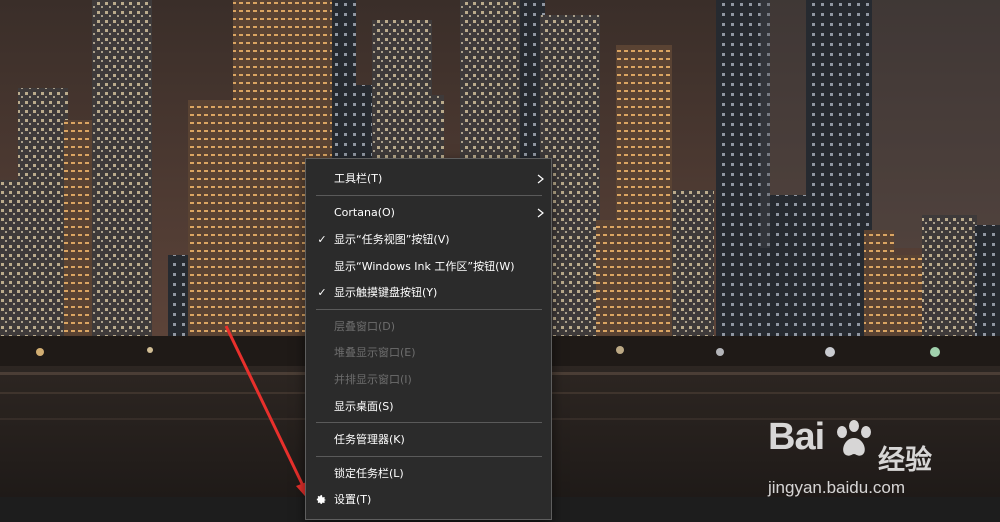  I want to click on gear-icon, so click(321, 499).